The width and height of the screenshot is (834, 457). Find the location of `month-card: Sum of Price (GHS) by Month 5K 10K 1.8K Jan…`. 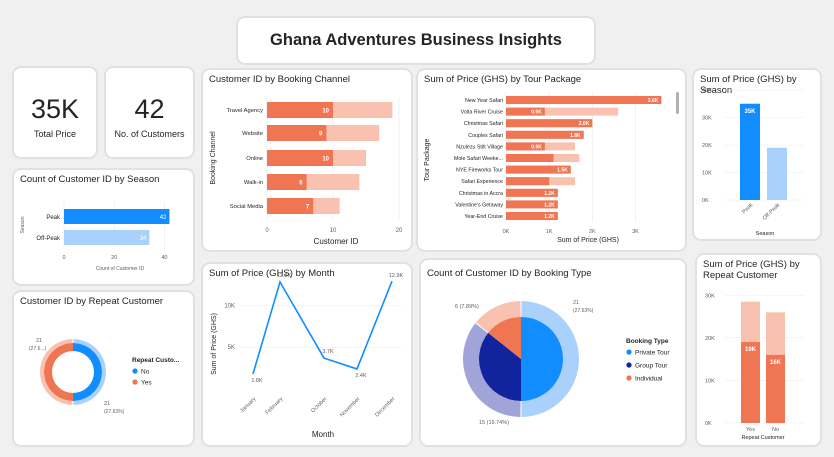

month-card: Sum of Price (GHS) by Month 5K 10K 1.8K Jan… is located at coordinates (307, 354).